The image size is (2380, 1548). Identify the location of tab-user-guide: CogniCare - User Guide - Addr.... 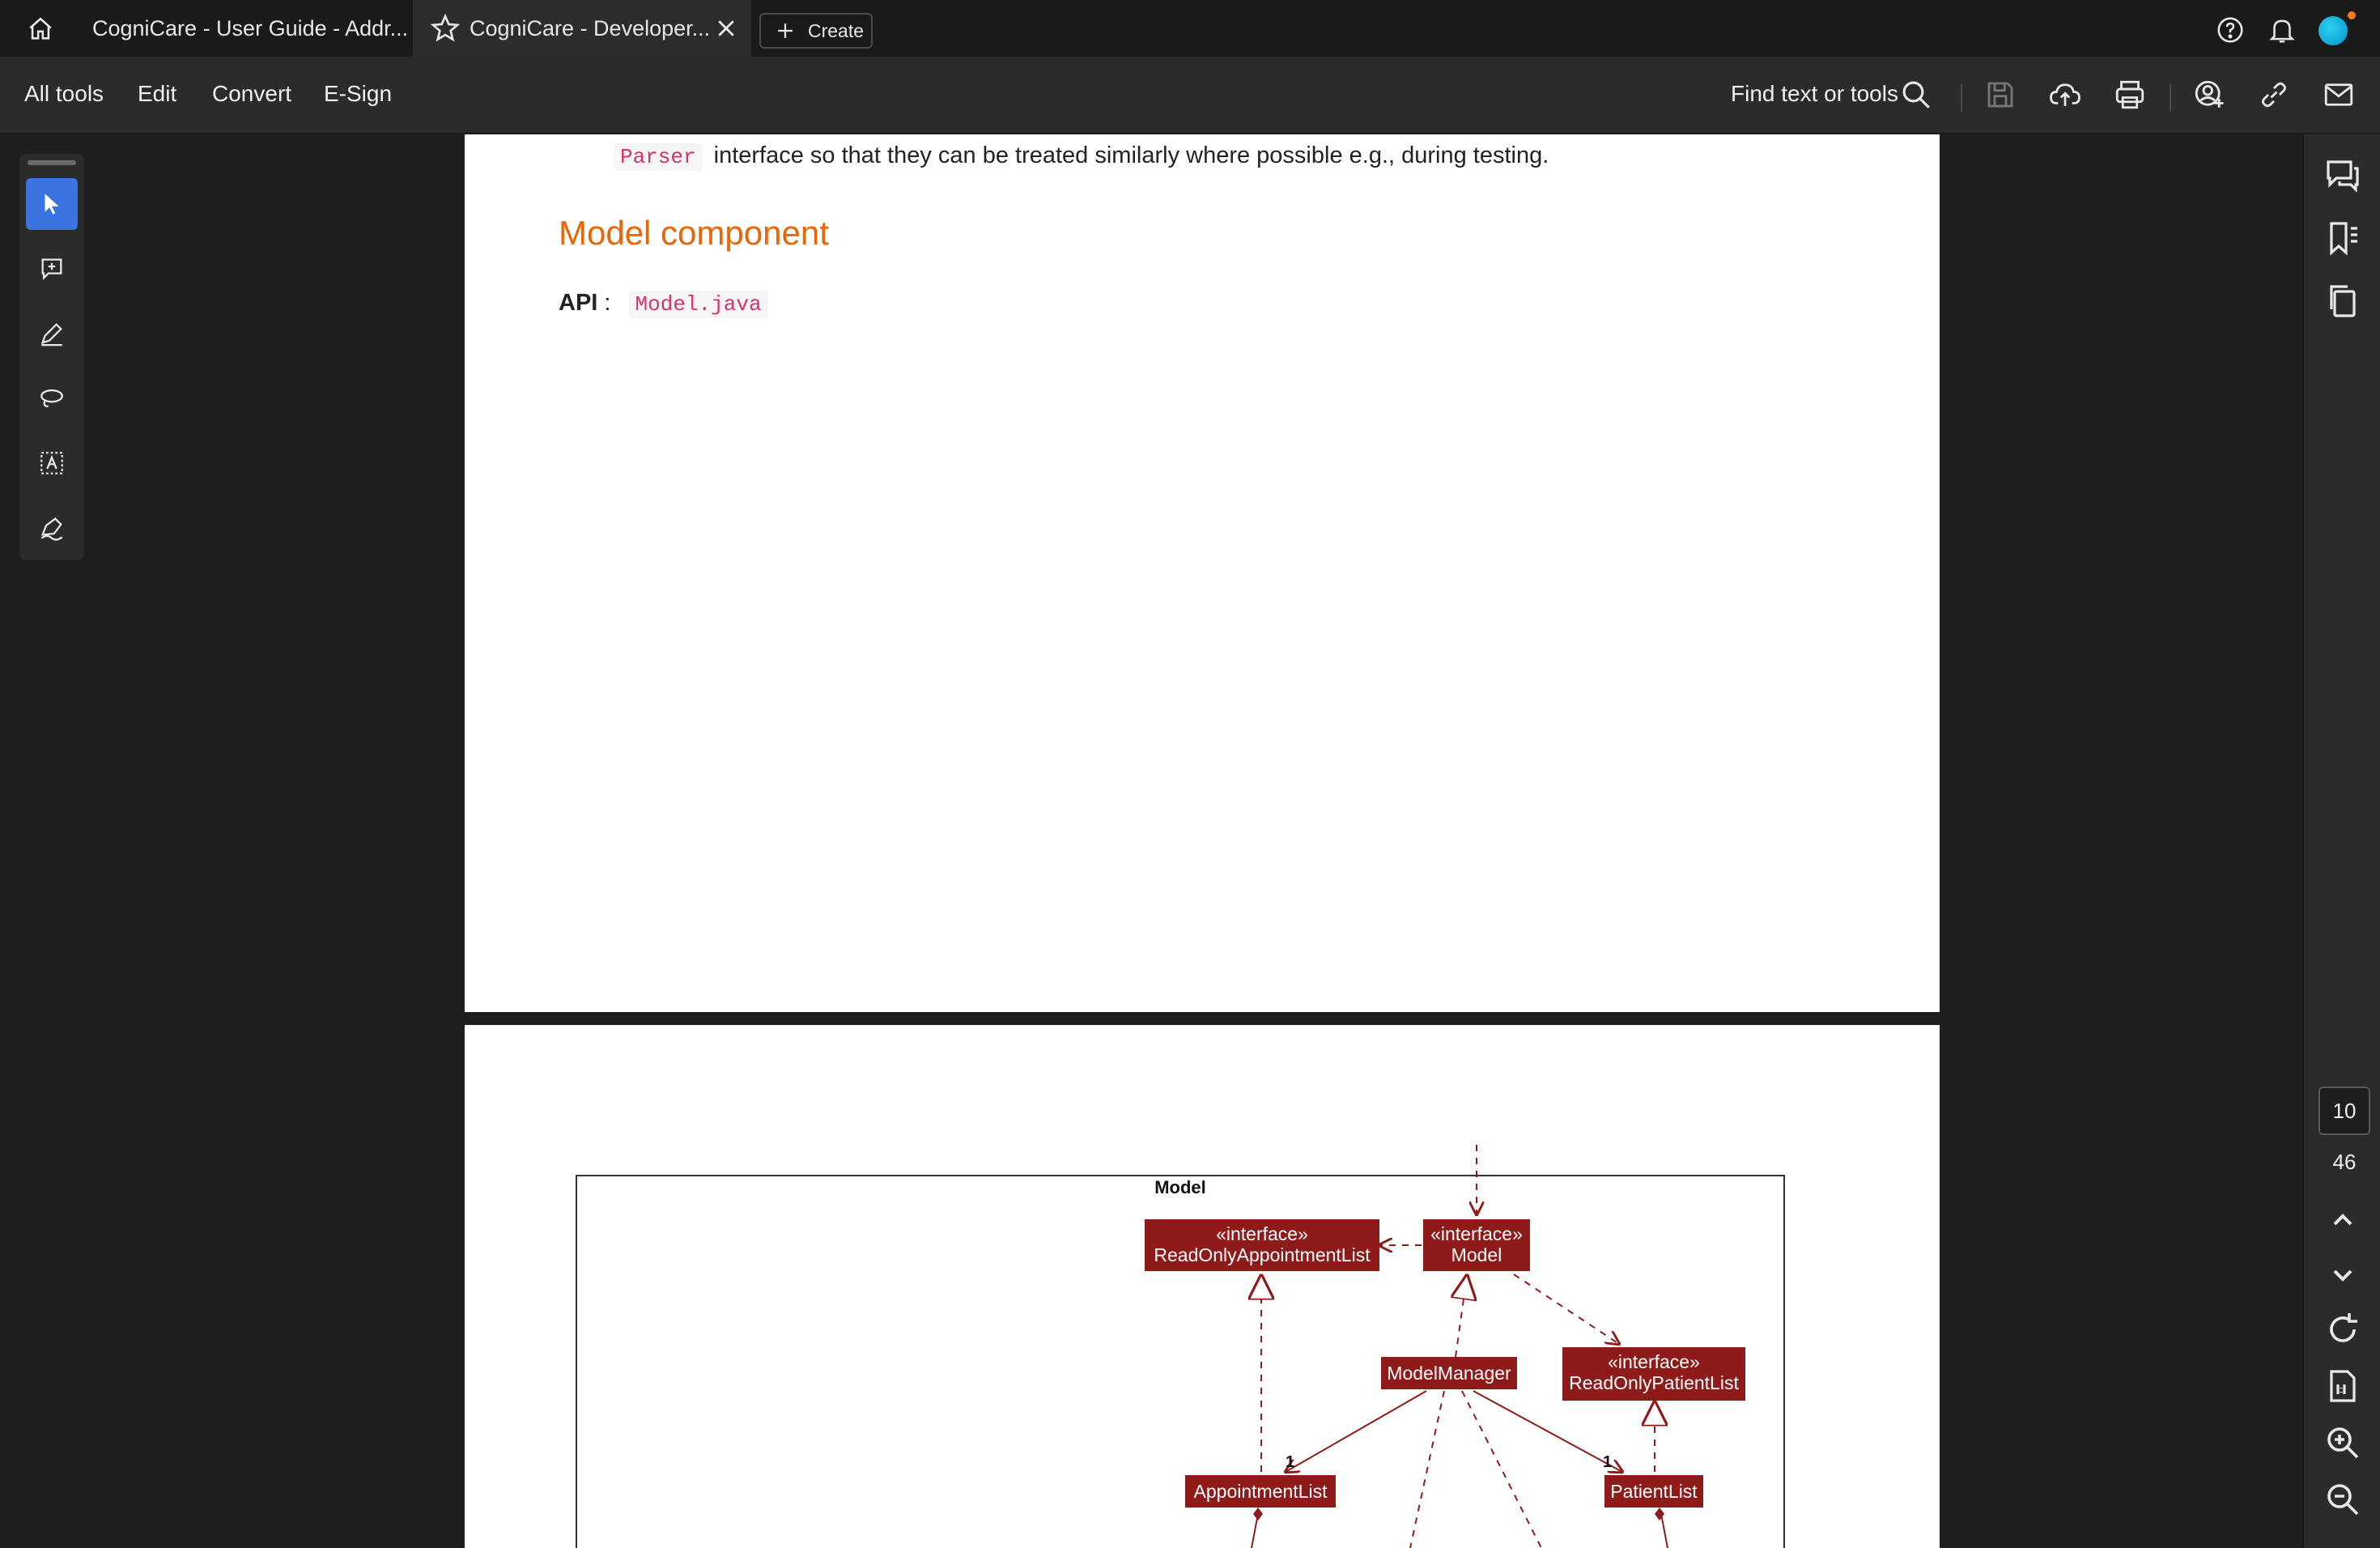
(241, 29).